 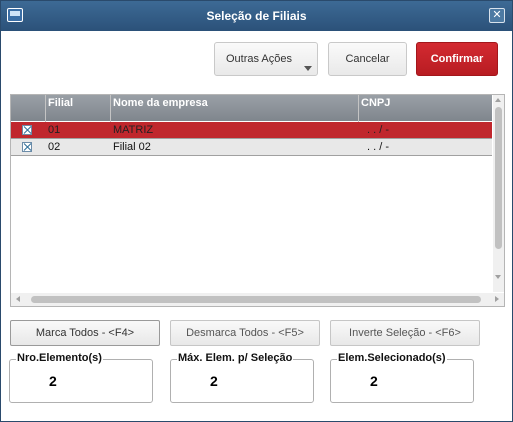 I want to click on element-count-value: 2, so click(x=53, y=381).